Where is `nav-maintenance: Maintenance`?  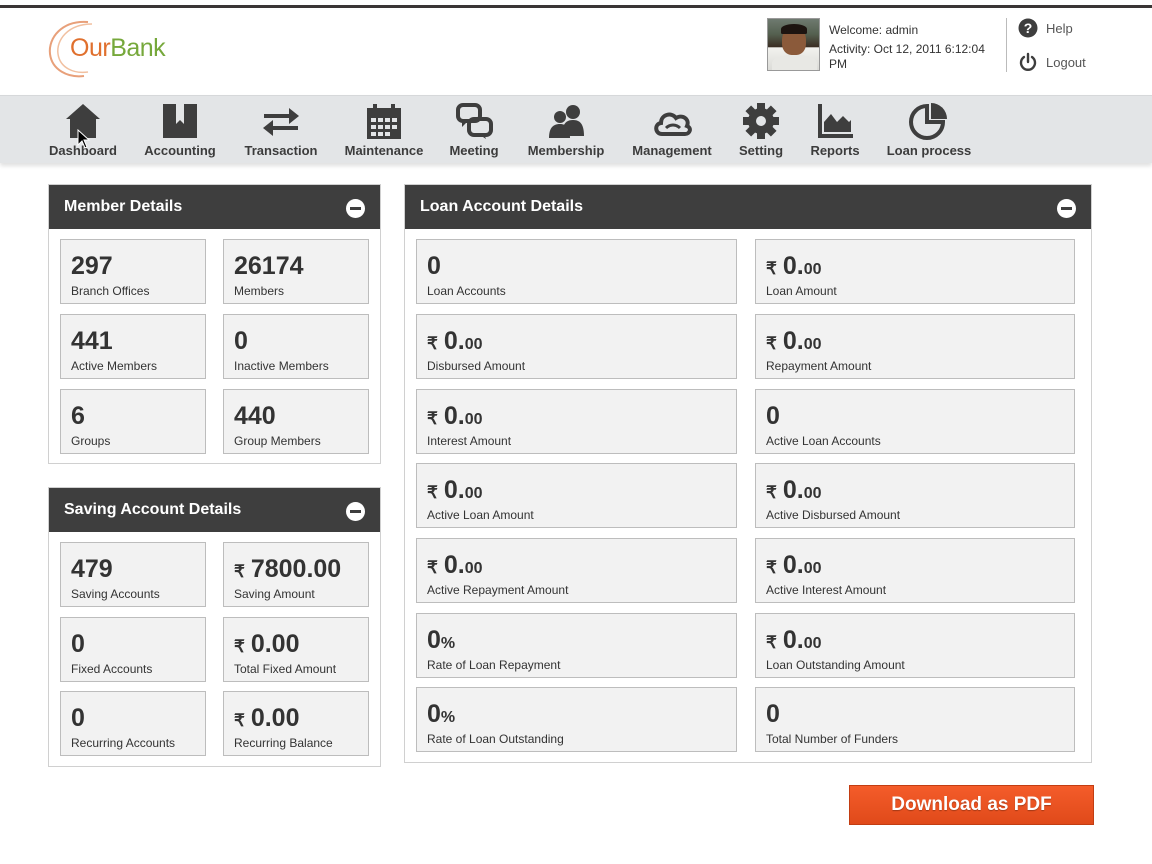 nav-maintenance: Maintenance is located at coordinates (384, 131).